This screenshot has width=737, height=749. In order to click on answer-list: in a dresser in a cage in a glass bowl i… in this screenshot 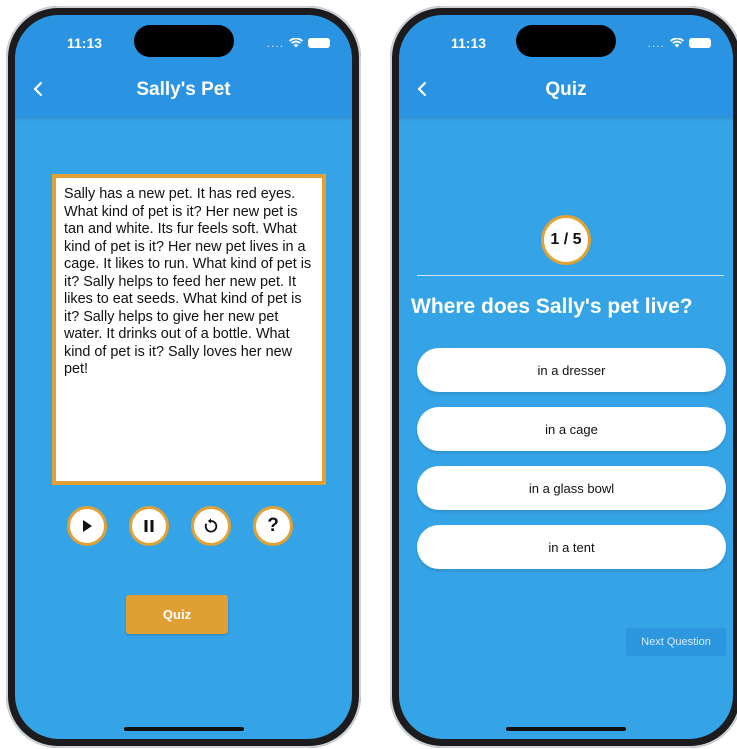, I will do `click(571, 466)`.